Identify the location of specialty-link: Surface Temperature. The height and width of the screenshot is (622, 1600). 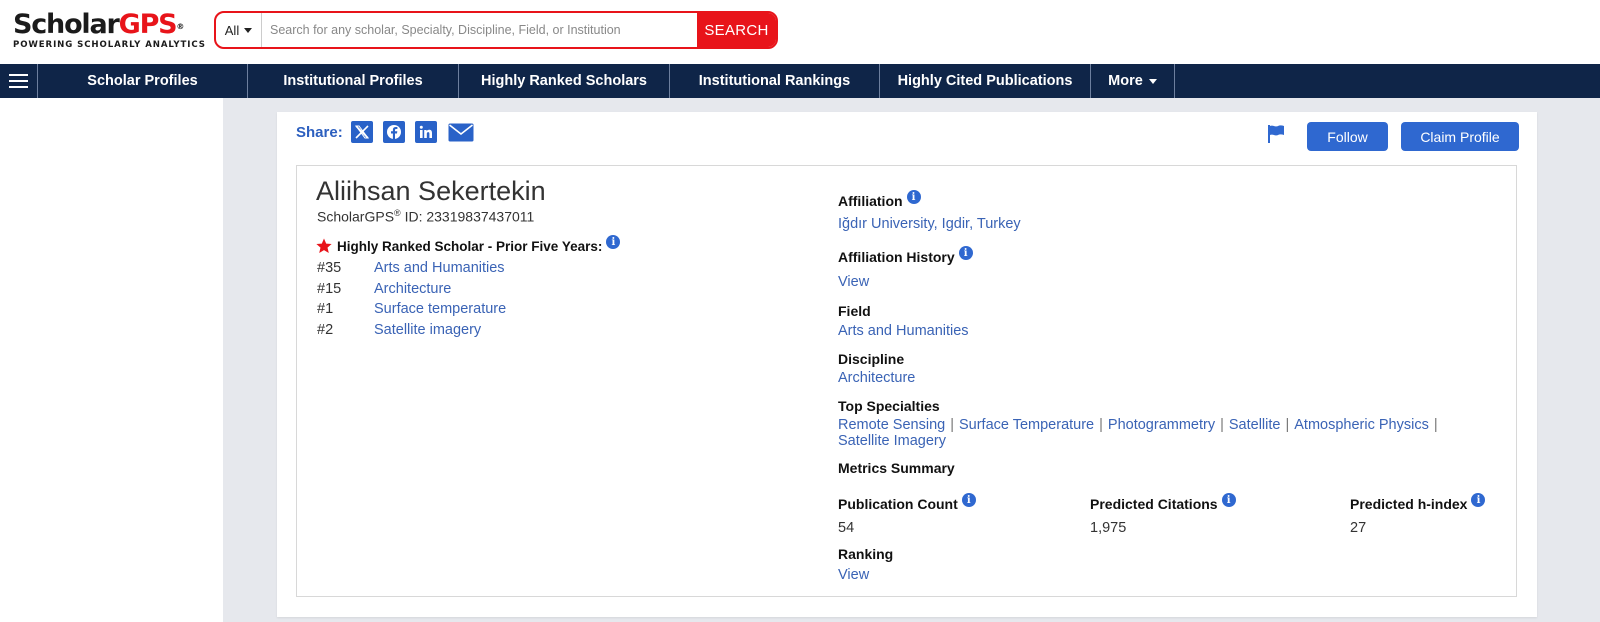
(1026, 425).